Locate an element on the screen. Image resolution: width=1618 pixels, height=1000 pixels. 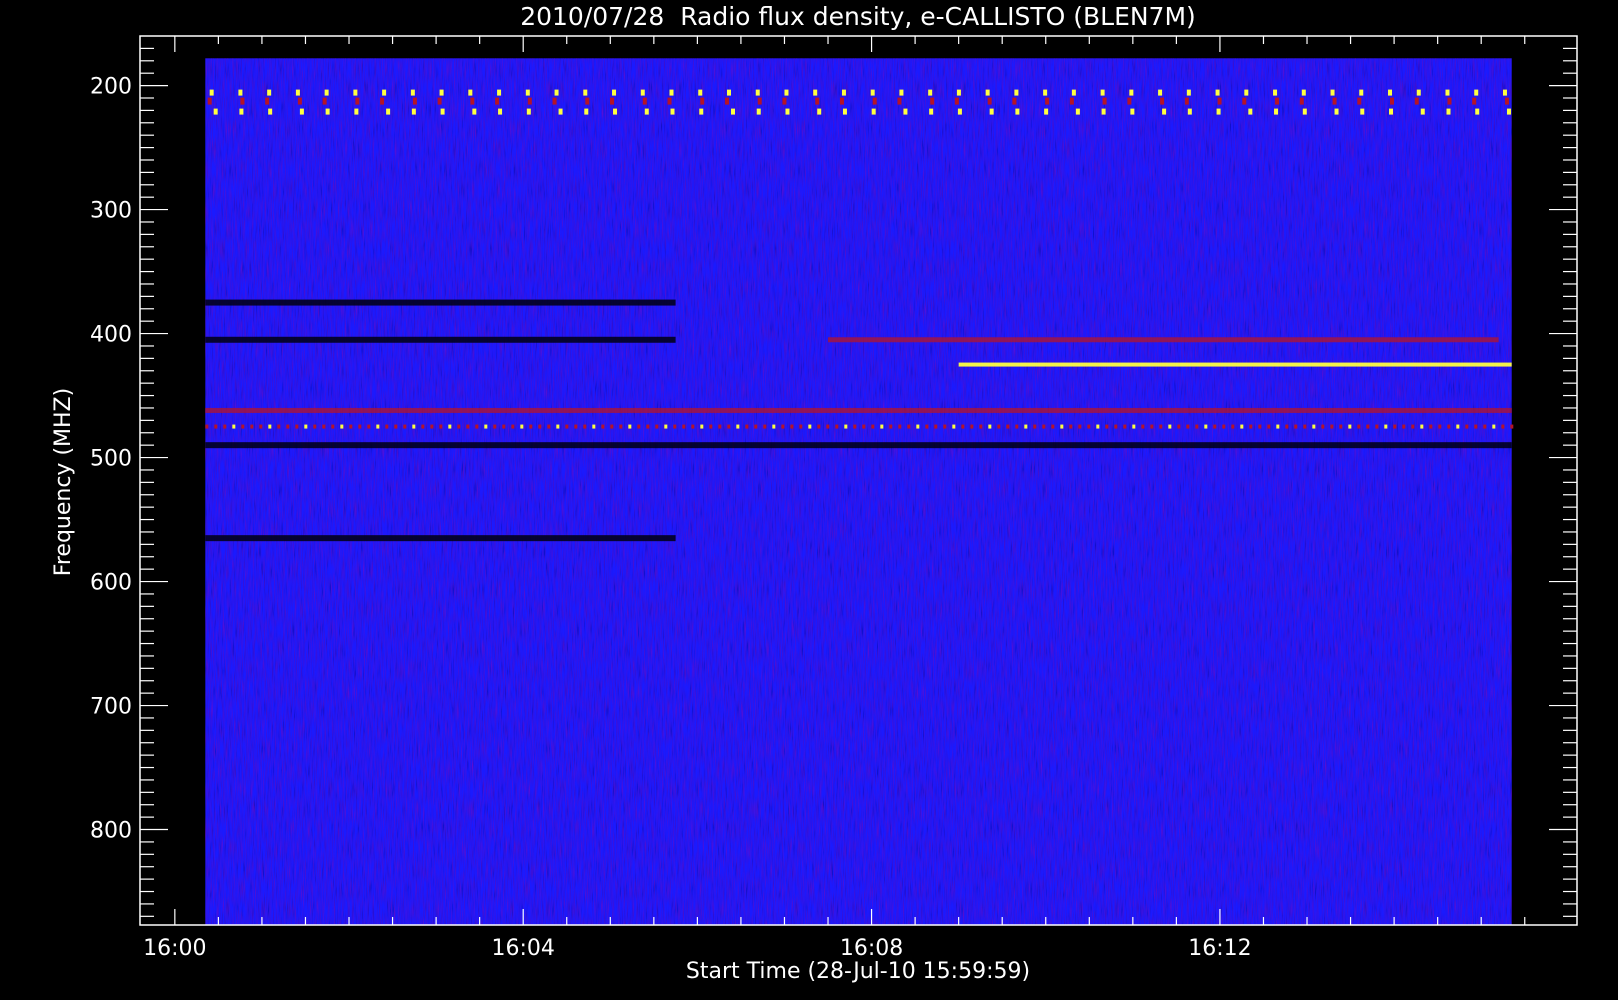
y-tick-label: 200 is located at coordinates (111, 87).